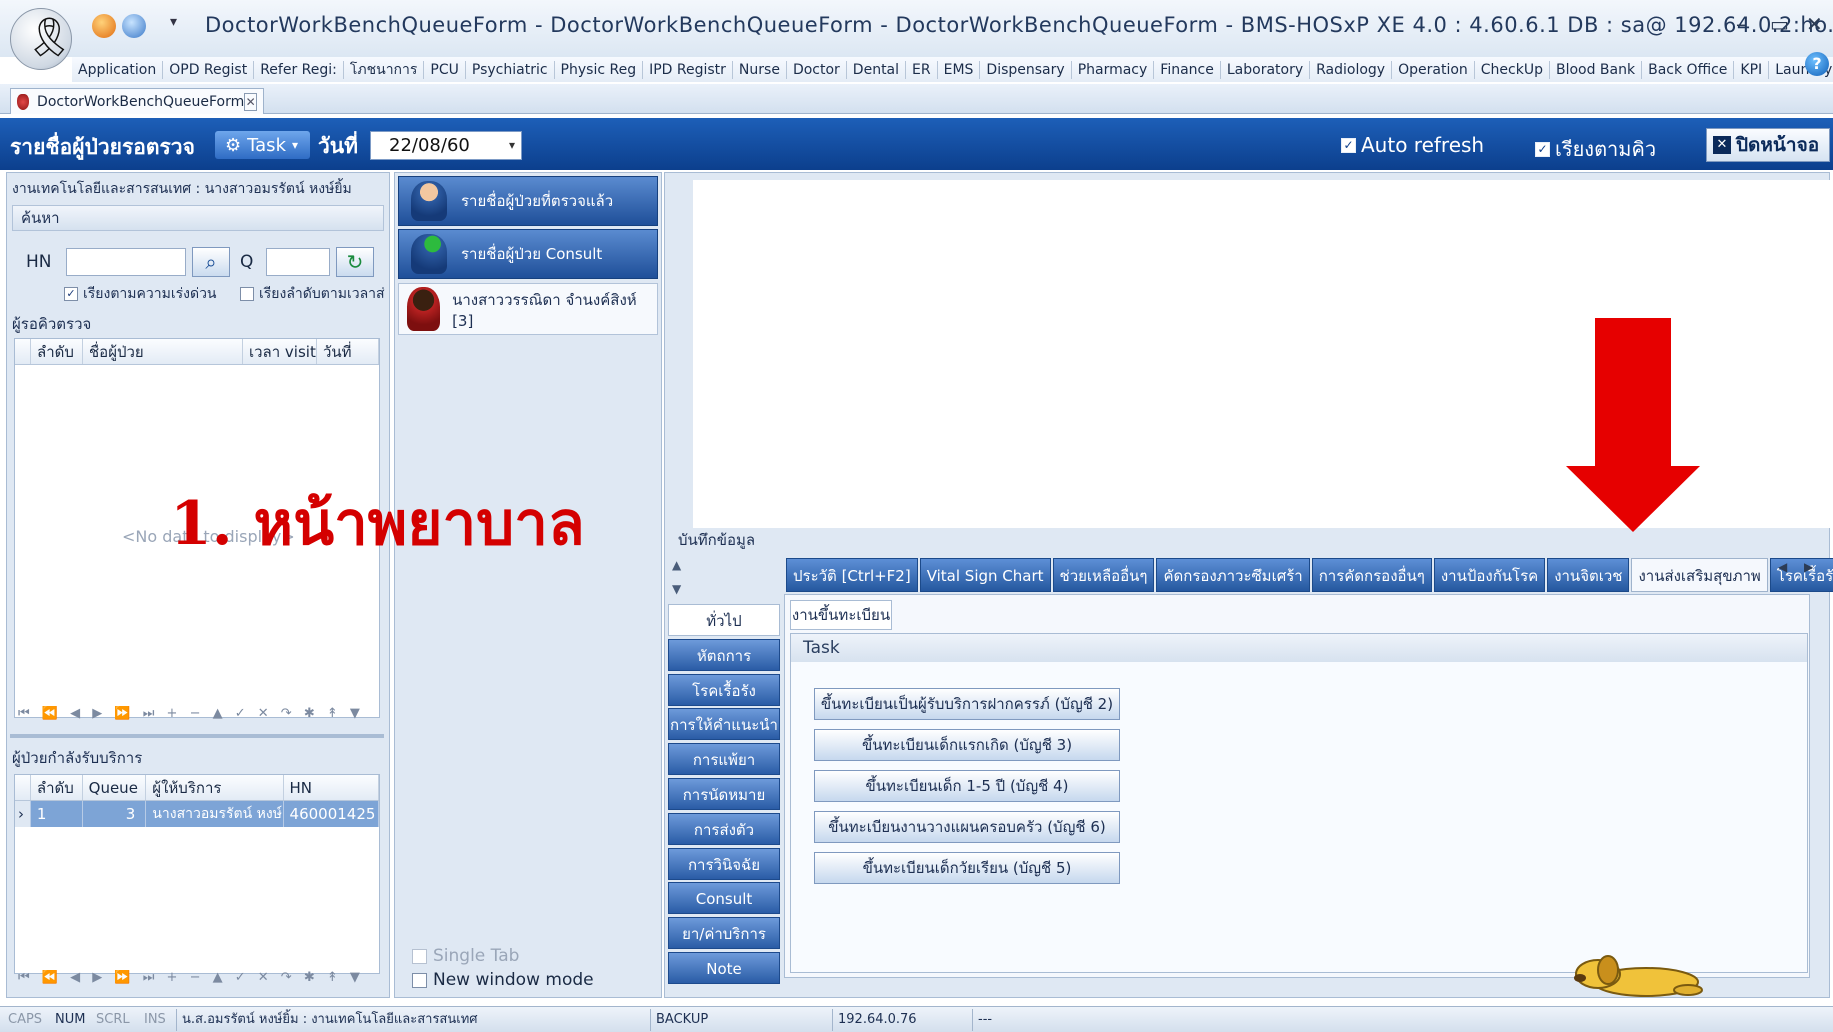 This screenshot has height=1032, width=1833. Describe the element at coordinates (724, 863) in the screenshot. I see `side-nav-button: การวินิจฉัย` at that location.